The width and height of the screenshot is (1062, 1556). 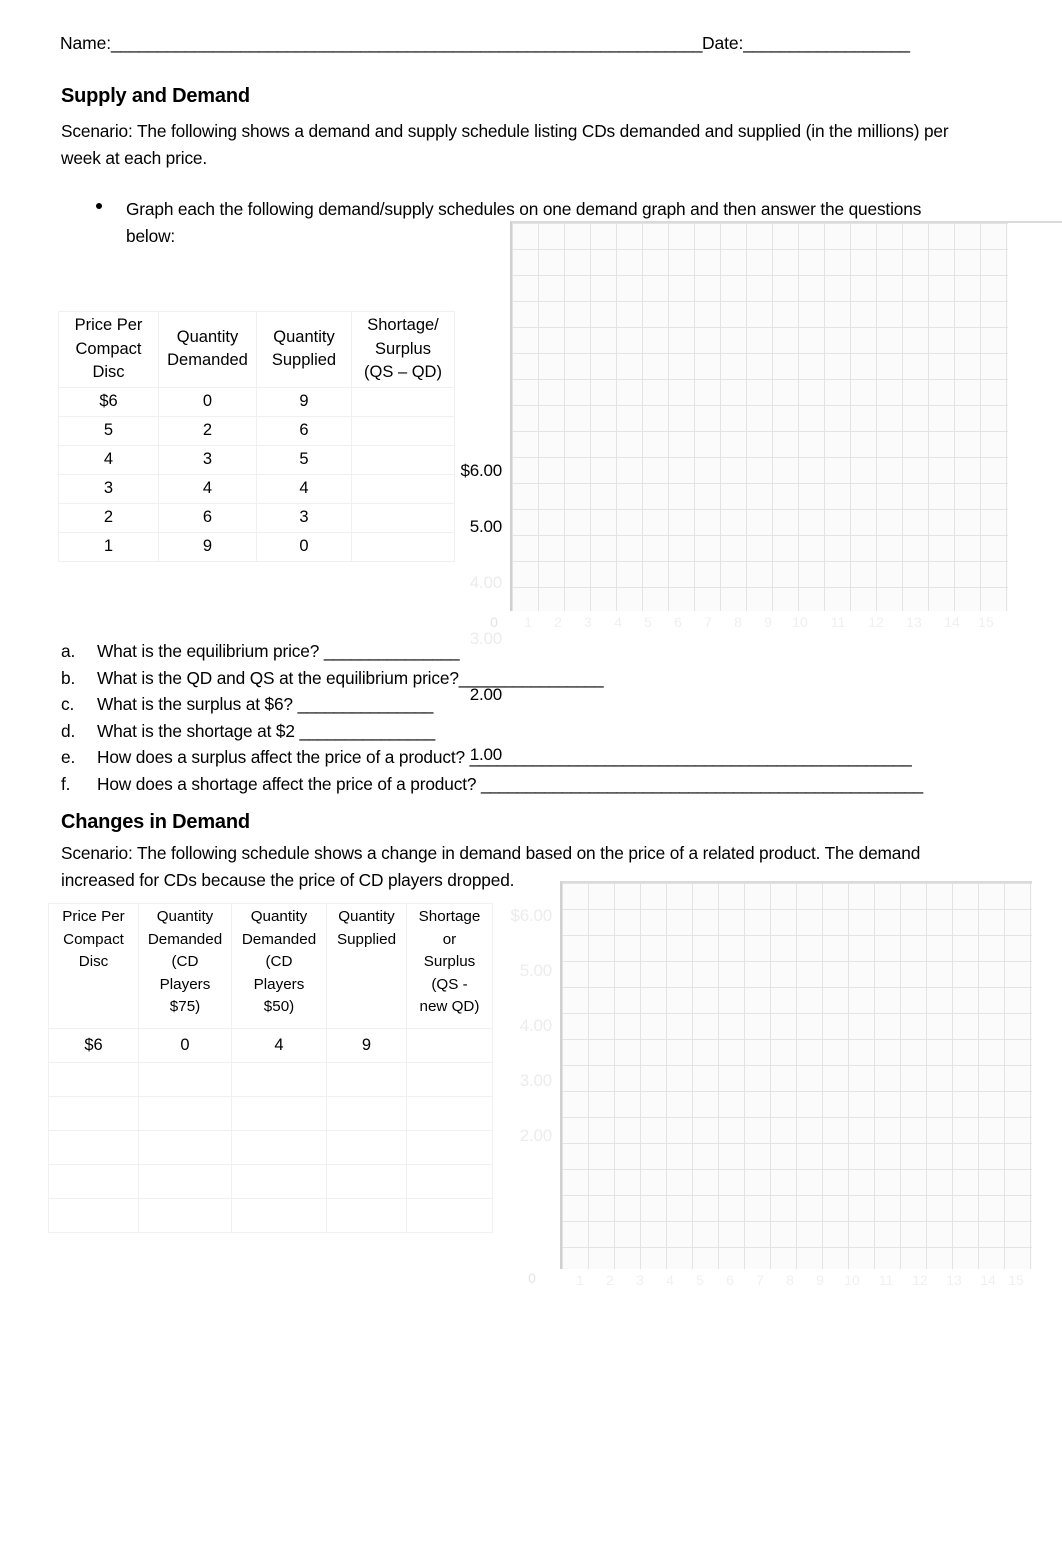 What do you see at coordinates (790, 1280) in the screenshot?
I see `x-axis-tick-8: 8` at bounding box center [790, 1280].